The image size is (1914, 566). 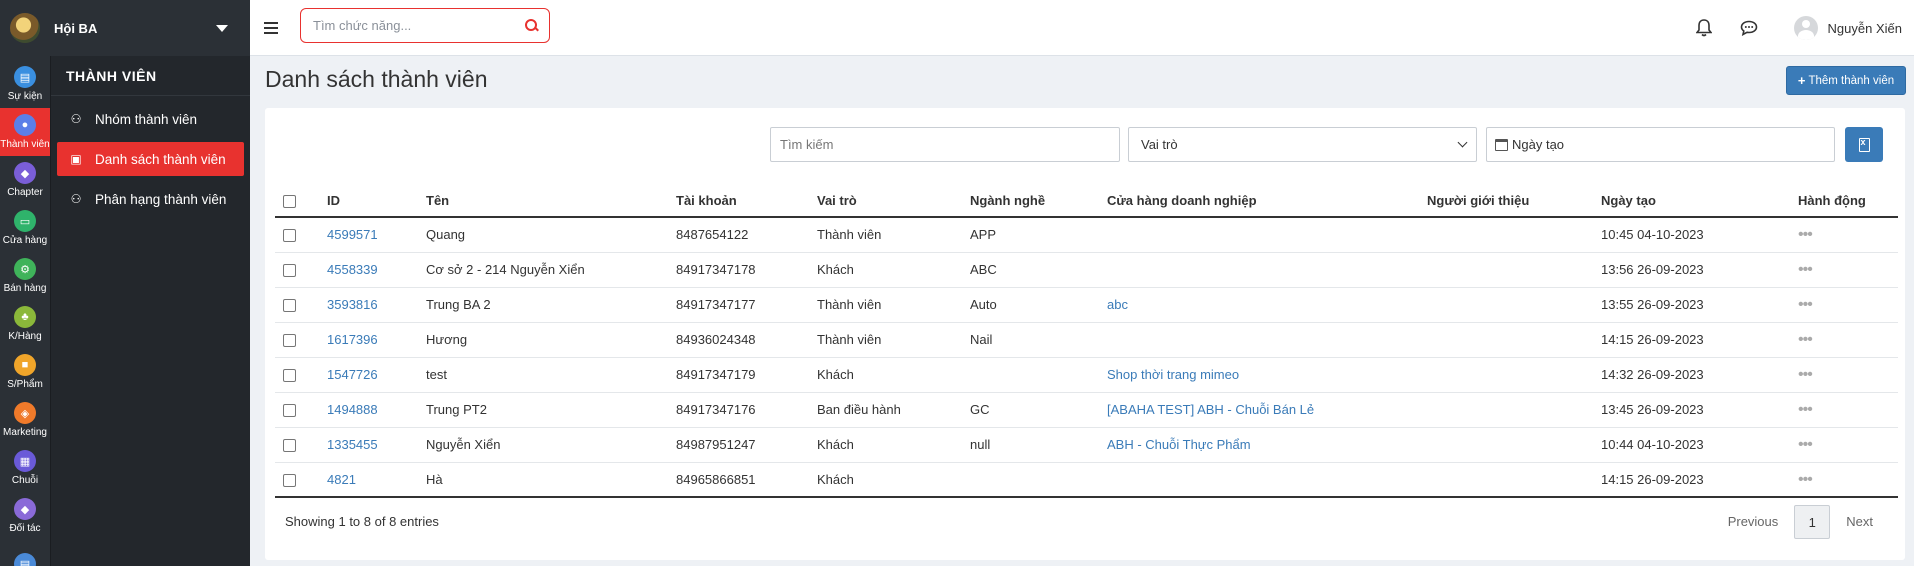 What do you see at coordinates (25, 509) in the screenshot?
I see `handshake-icon: ◆` at bounding box center [25, 509].